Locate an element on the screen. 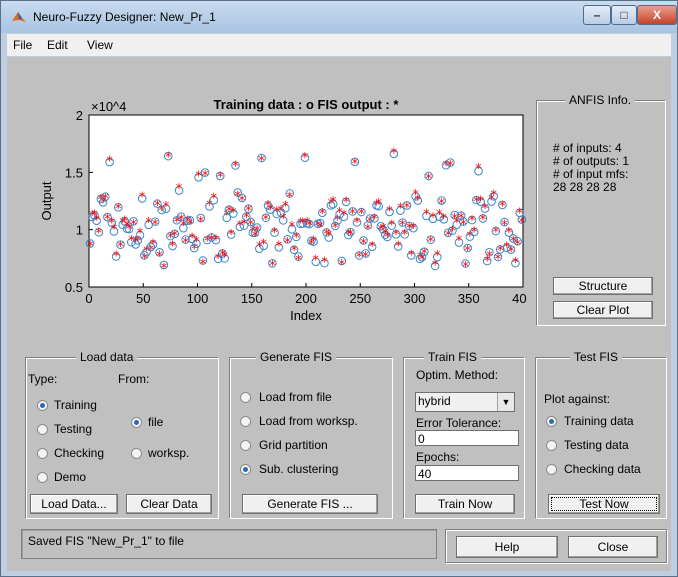 The width and height of the screenshot is (678, 577). radio-testing is located at coordinates (42, 429).